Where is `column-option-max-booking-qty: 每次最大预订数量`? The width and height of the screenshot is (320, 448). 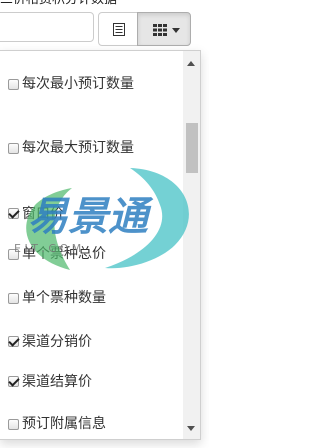
column-option-max-booking-qty: 每次最大预订数量 is located at coordinates (89, 148).